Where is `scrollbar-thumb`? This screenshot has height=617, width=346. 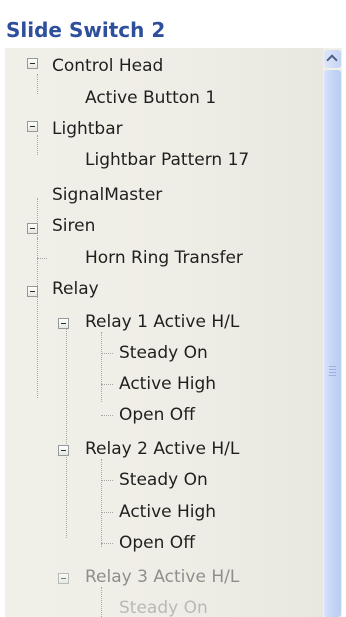
scrollbar-thumb is located at coordinates (332, 343).